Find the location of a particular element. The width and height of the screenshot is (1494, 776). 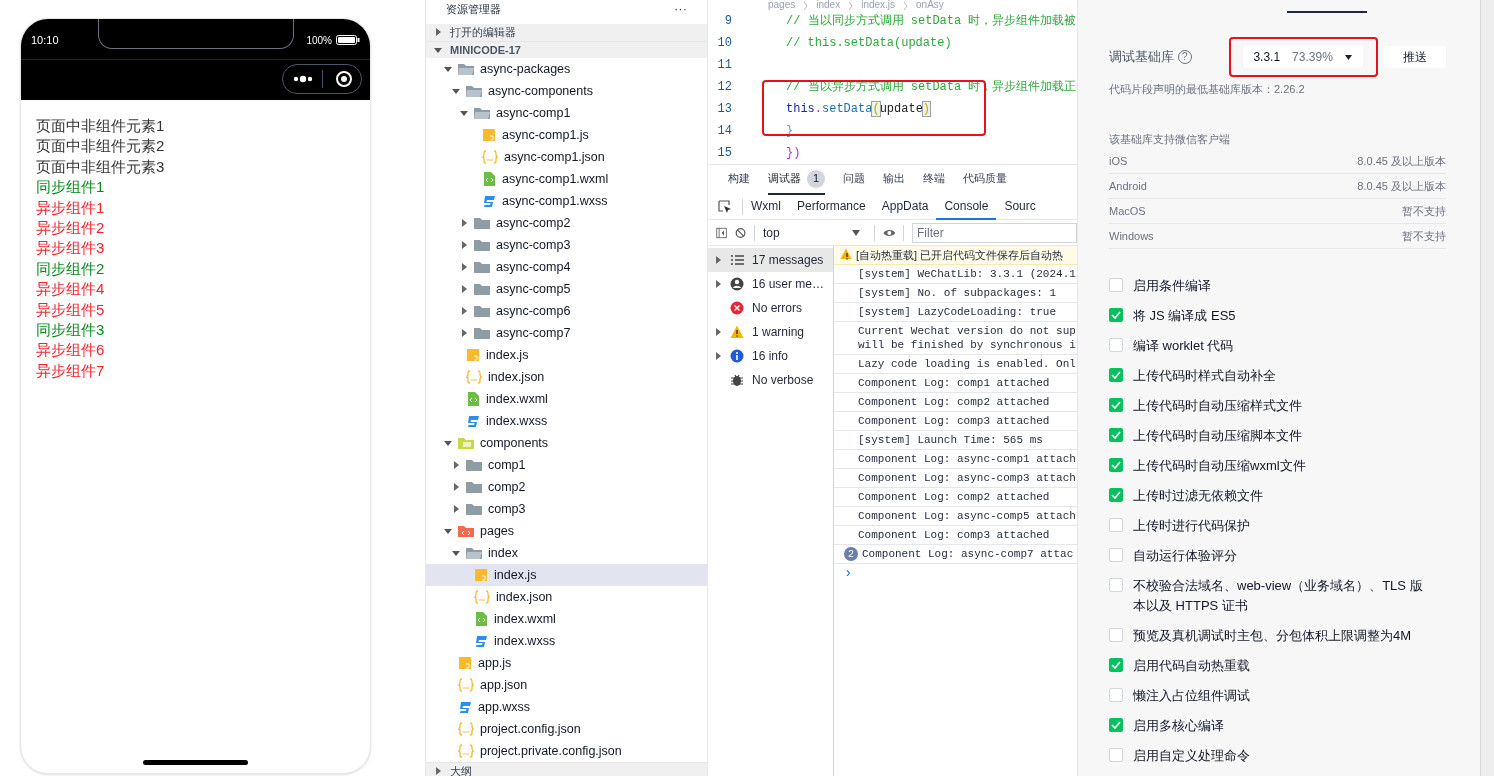

tree-item: app.json is located at coordinates (566, 685).